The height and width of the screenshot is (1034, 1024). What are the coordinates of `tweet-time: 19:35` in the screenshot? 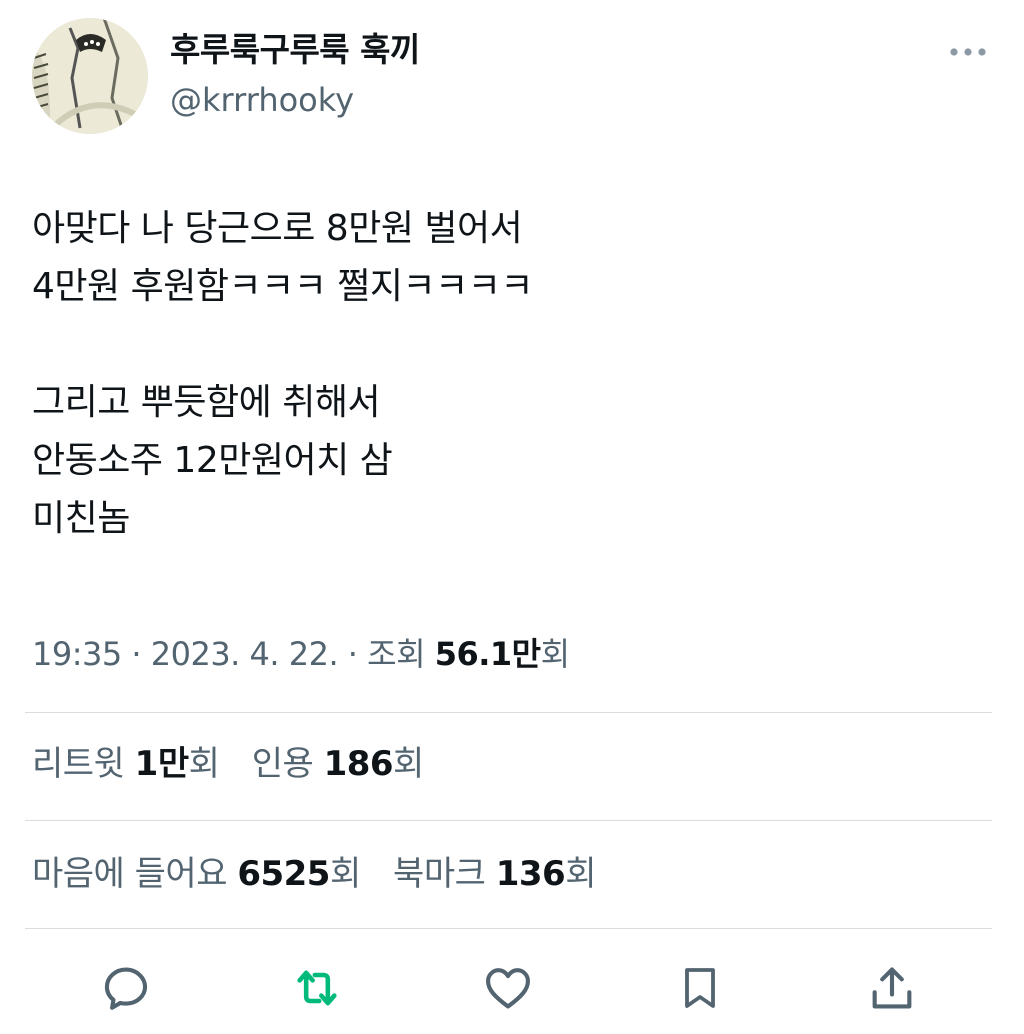 It's located at (77, 654).